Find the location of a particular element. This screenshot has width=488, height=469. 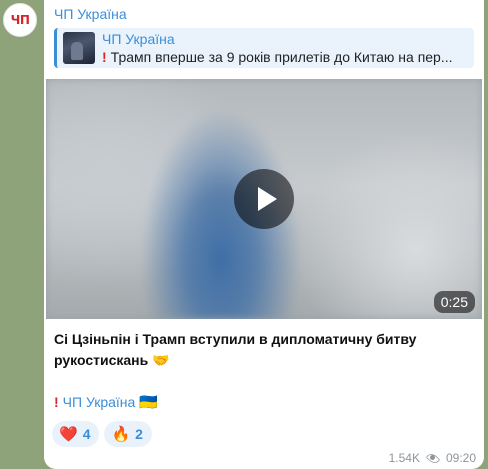

view-count: 1.54K is located at coordinates (404, 458).